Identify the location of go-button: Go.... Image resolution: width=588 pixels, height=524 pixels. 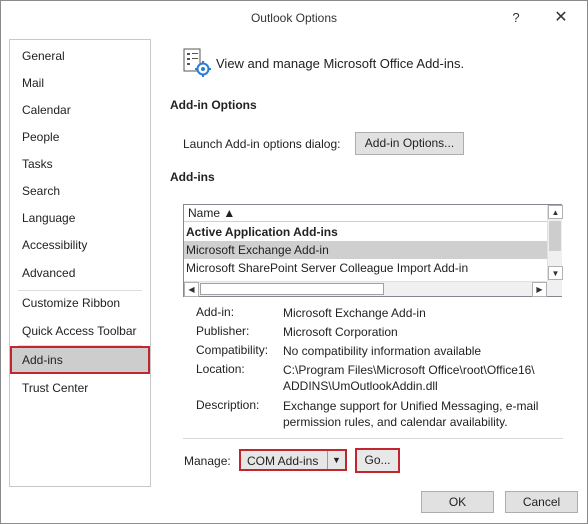
(377, 460).